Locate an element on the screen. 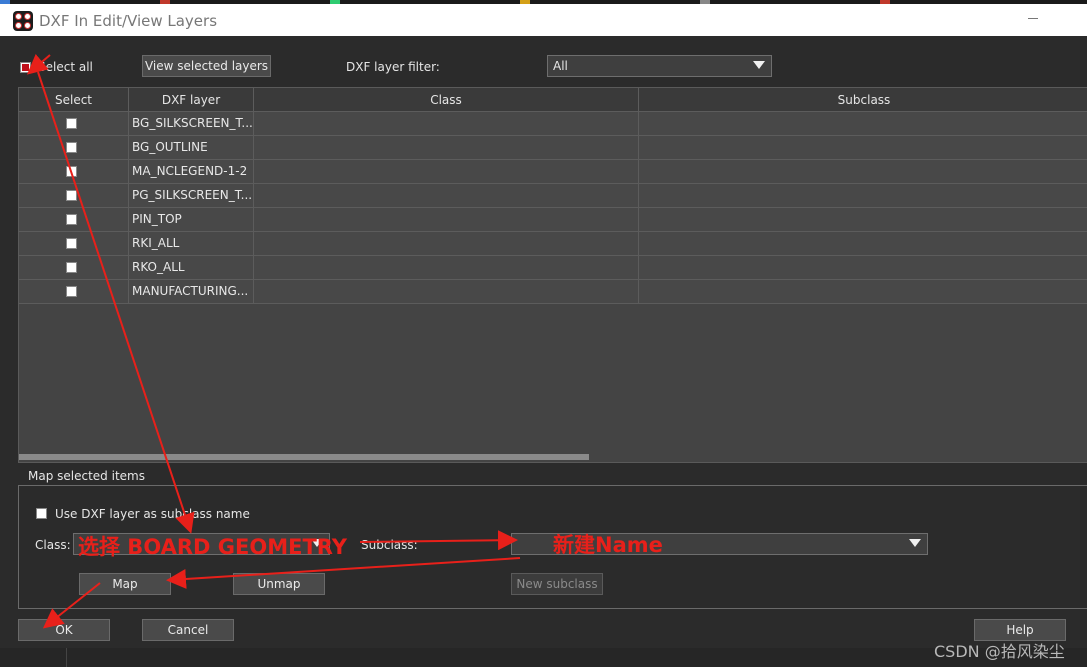 Image resolution: width=1087 pixels, height=667 pixels. dxf-layer-cell: RKI_ALL is located at coordinates (191, 244).